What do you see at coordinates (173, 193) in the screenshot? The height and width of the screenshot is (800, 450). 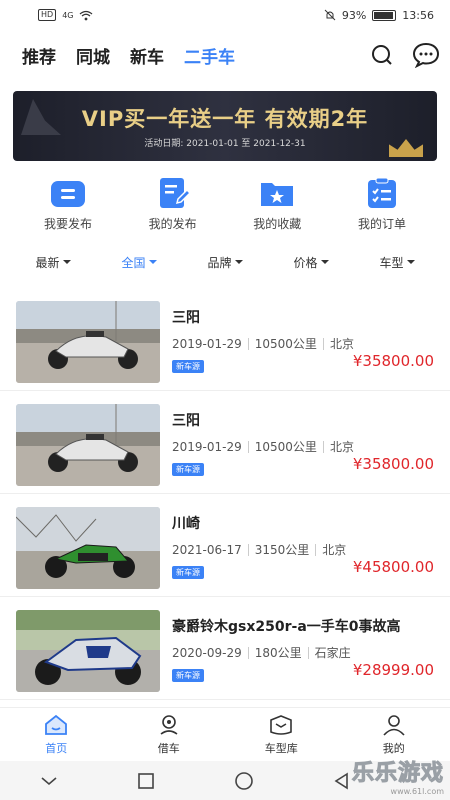 I see `edit-doc-icon` at bounding box center [173, 193].